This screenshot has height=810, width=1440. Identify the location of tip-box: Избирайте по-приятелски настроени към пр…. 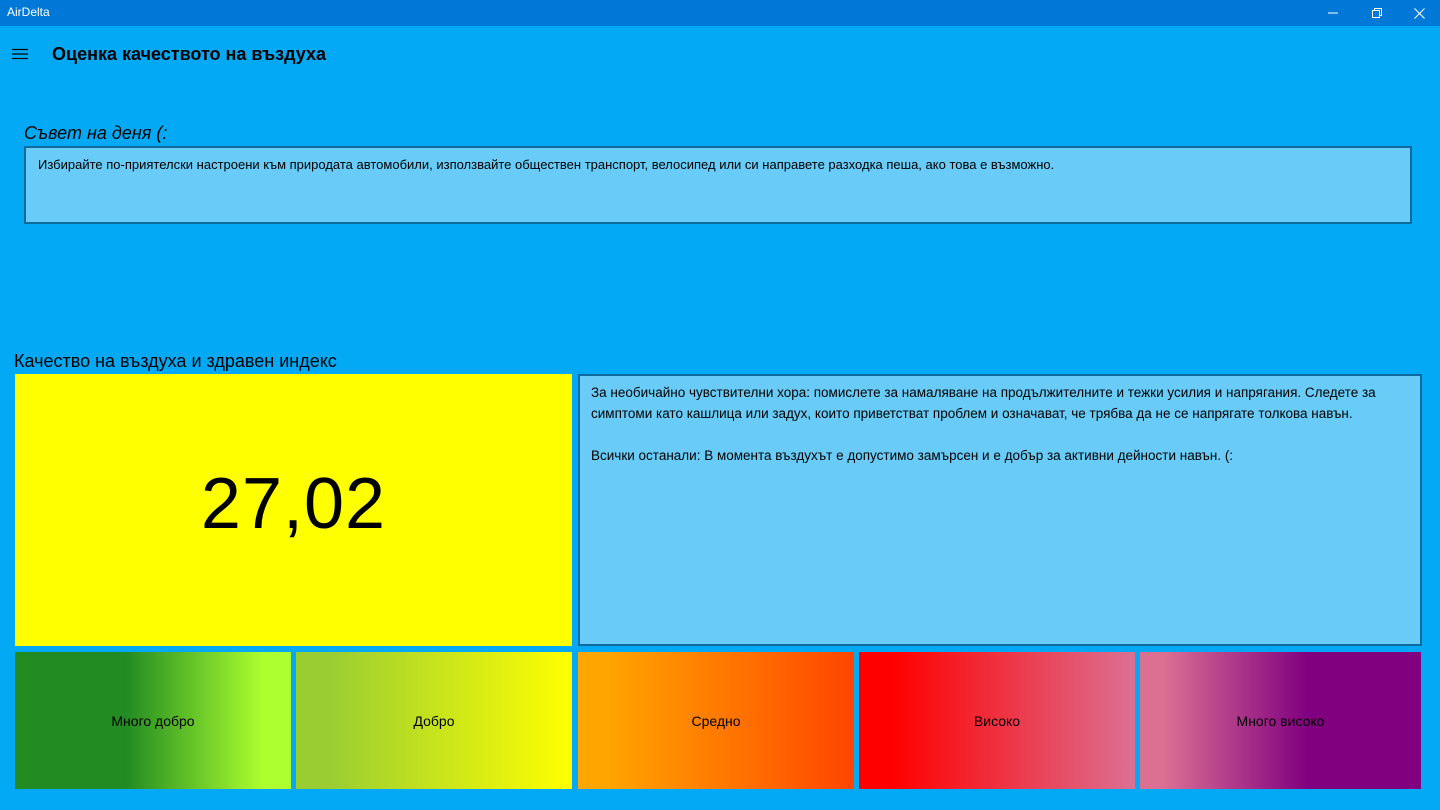
(718, 185).